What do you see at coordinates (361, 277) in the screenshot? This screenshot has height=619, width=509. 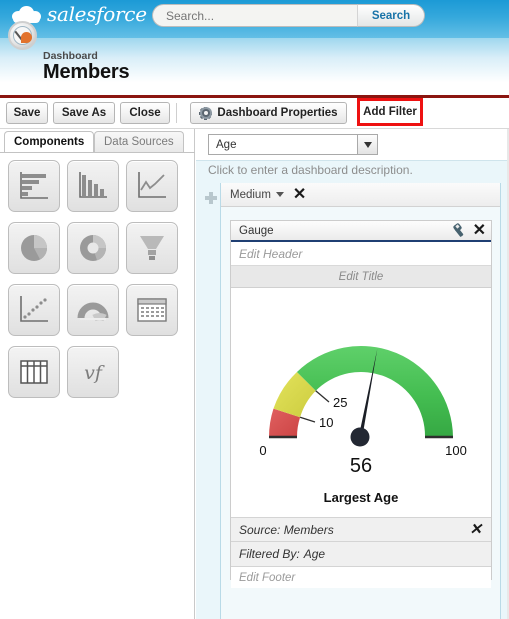 I see `component-title-input: Edit Title` at bounding box center [361, 277].